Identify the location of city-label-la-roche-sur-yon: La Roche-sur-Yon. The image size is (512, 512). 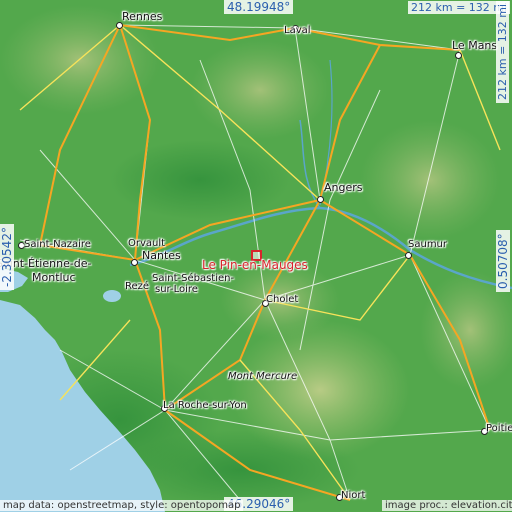
(205, 405).